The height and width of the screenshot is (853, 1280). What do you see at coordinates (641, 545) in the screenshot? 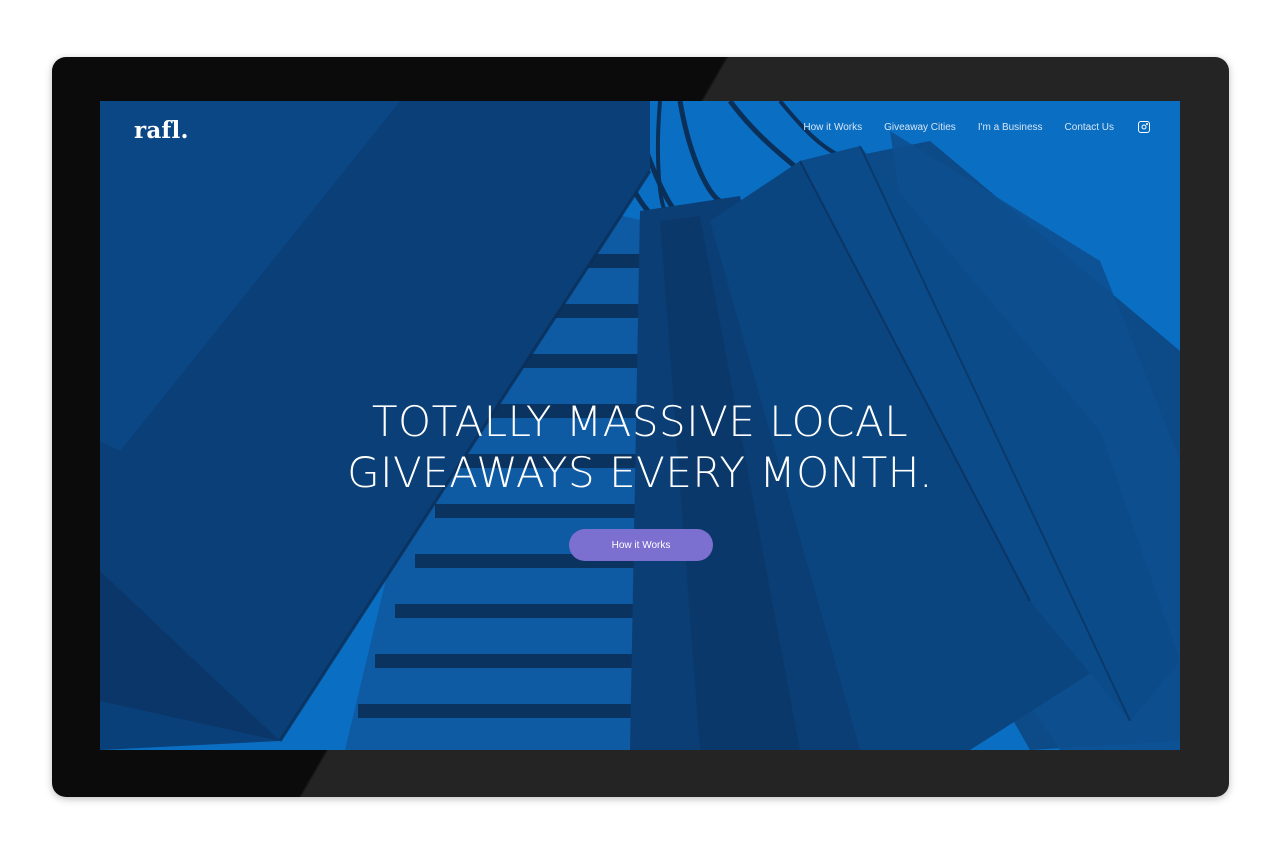
I see `how-it-works-button: How it Works` at bounding box center [641, 545].